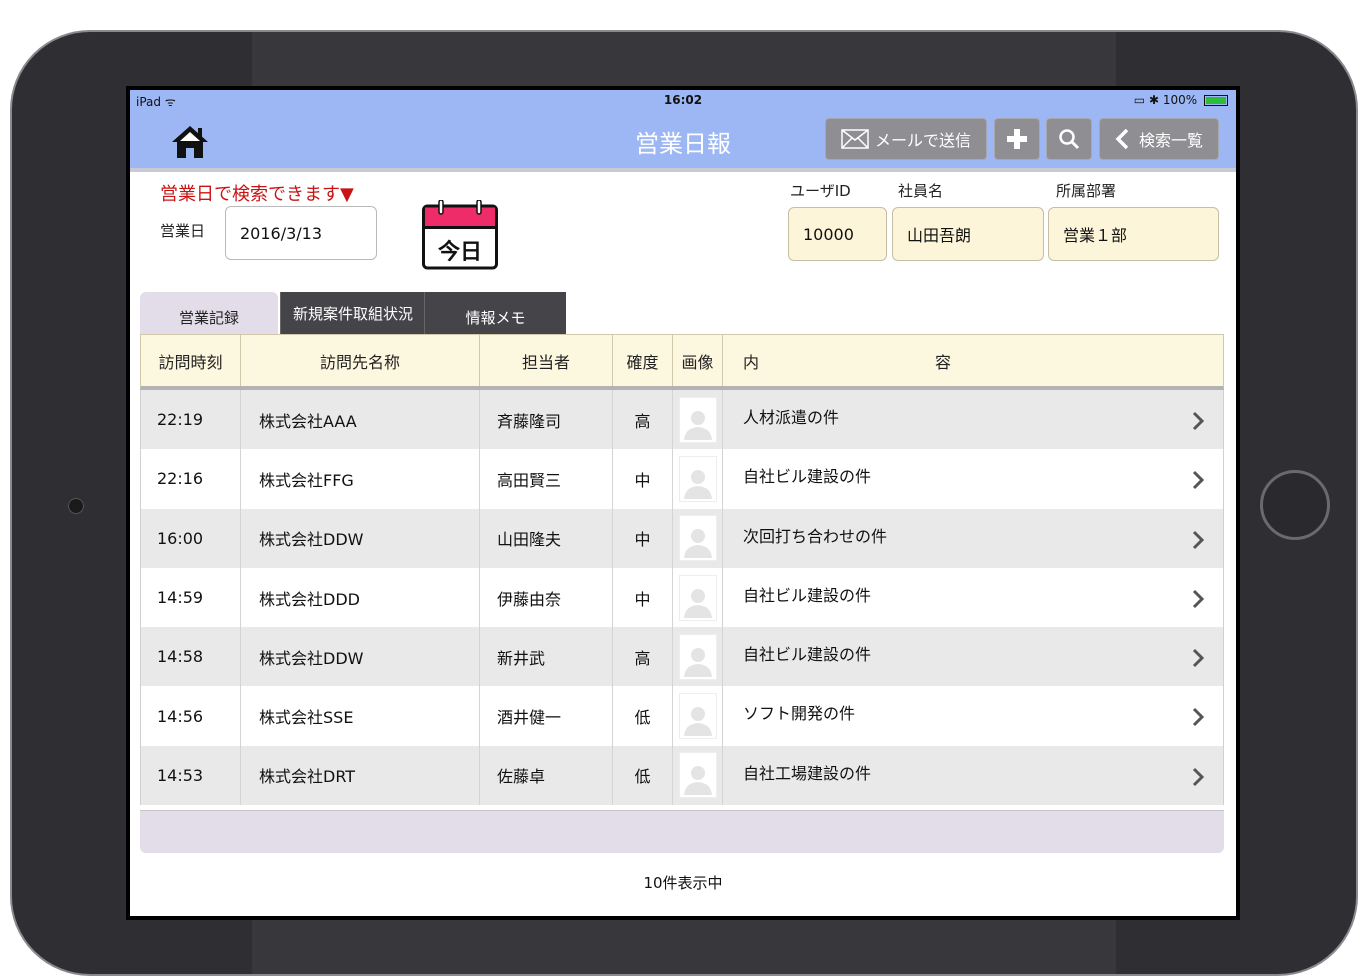  What do you see at coordinates (191, 597) in the screenshot?
I see `cell-visit-time: 14:59` at bounding box center [191, 597].